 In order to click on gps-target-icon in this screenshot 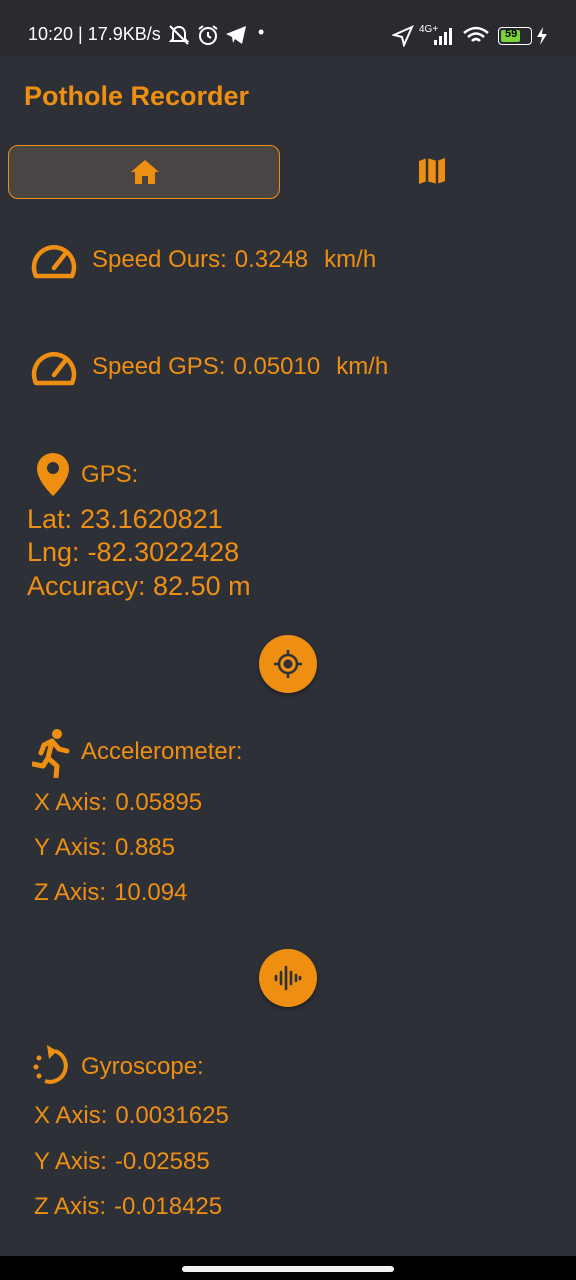, I will do `click(288, 664)`.